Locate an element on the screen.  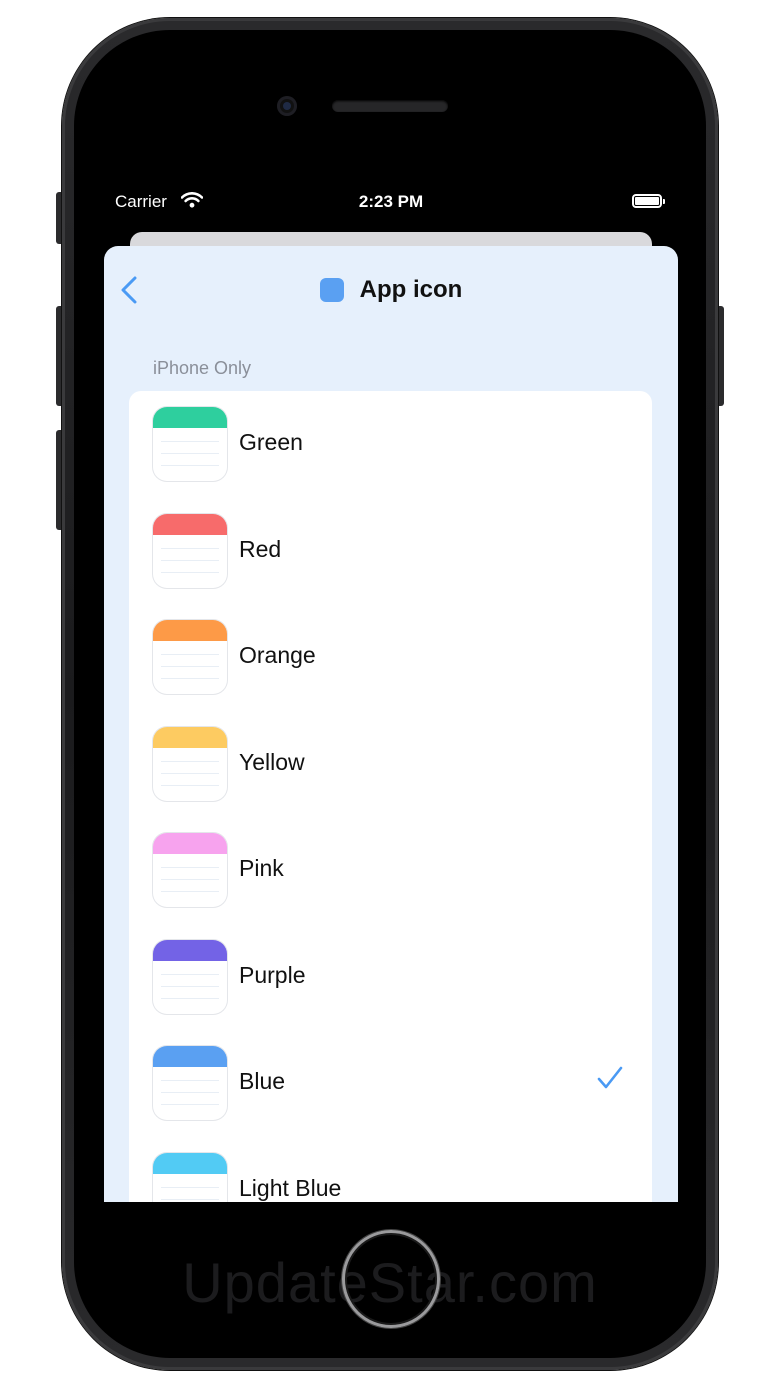
navigation-bar: App icon is located at coordinates (391, 291).